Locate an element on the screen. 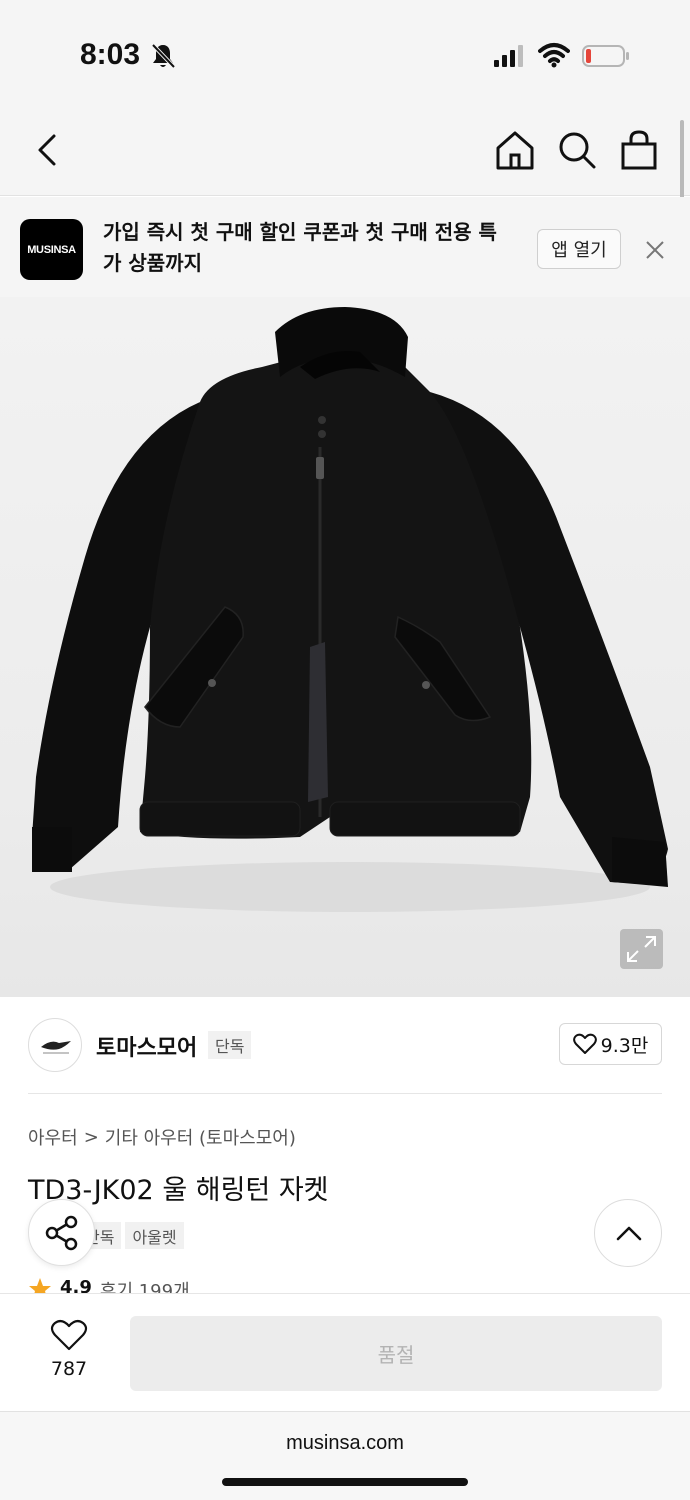  banner-message: 가입 즉시 첫 구매 할인 쿠폰과 첫 구매 전용 특가 상품까지 is located at coordinates (300, 247).